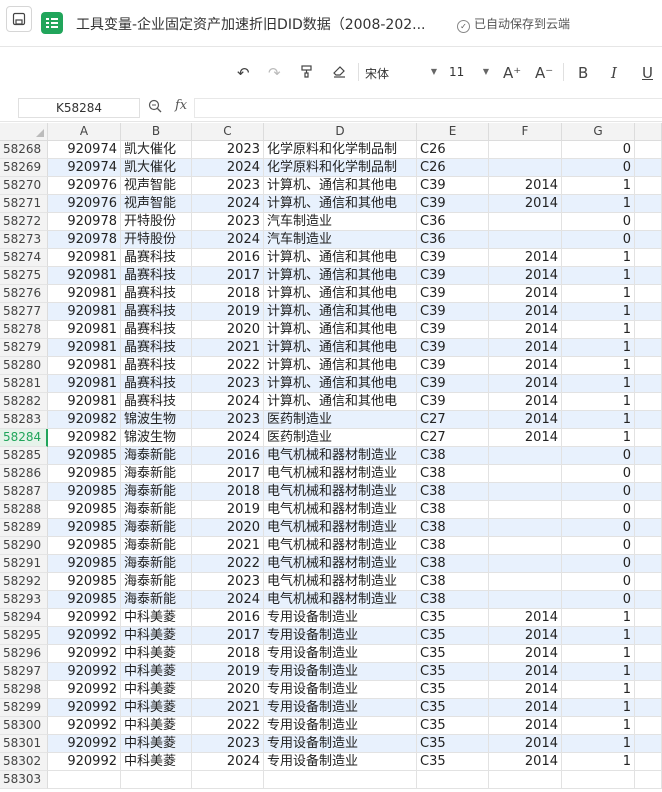 Image resolution: width=662 pixels, height=792 pixels. I want to click on column-header-b: B, so click(156, 132).